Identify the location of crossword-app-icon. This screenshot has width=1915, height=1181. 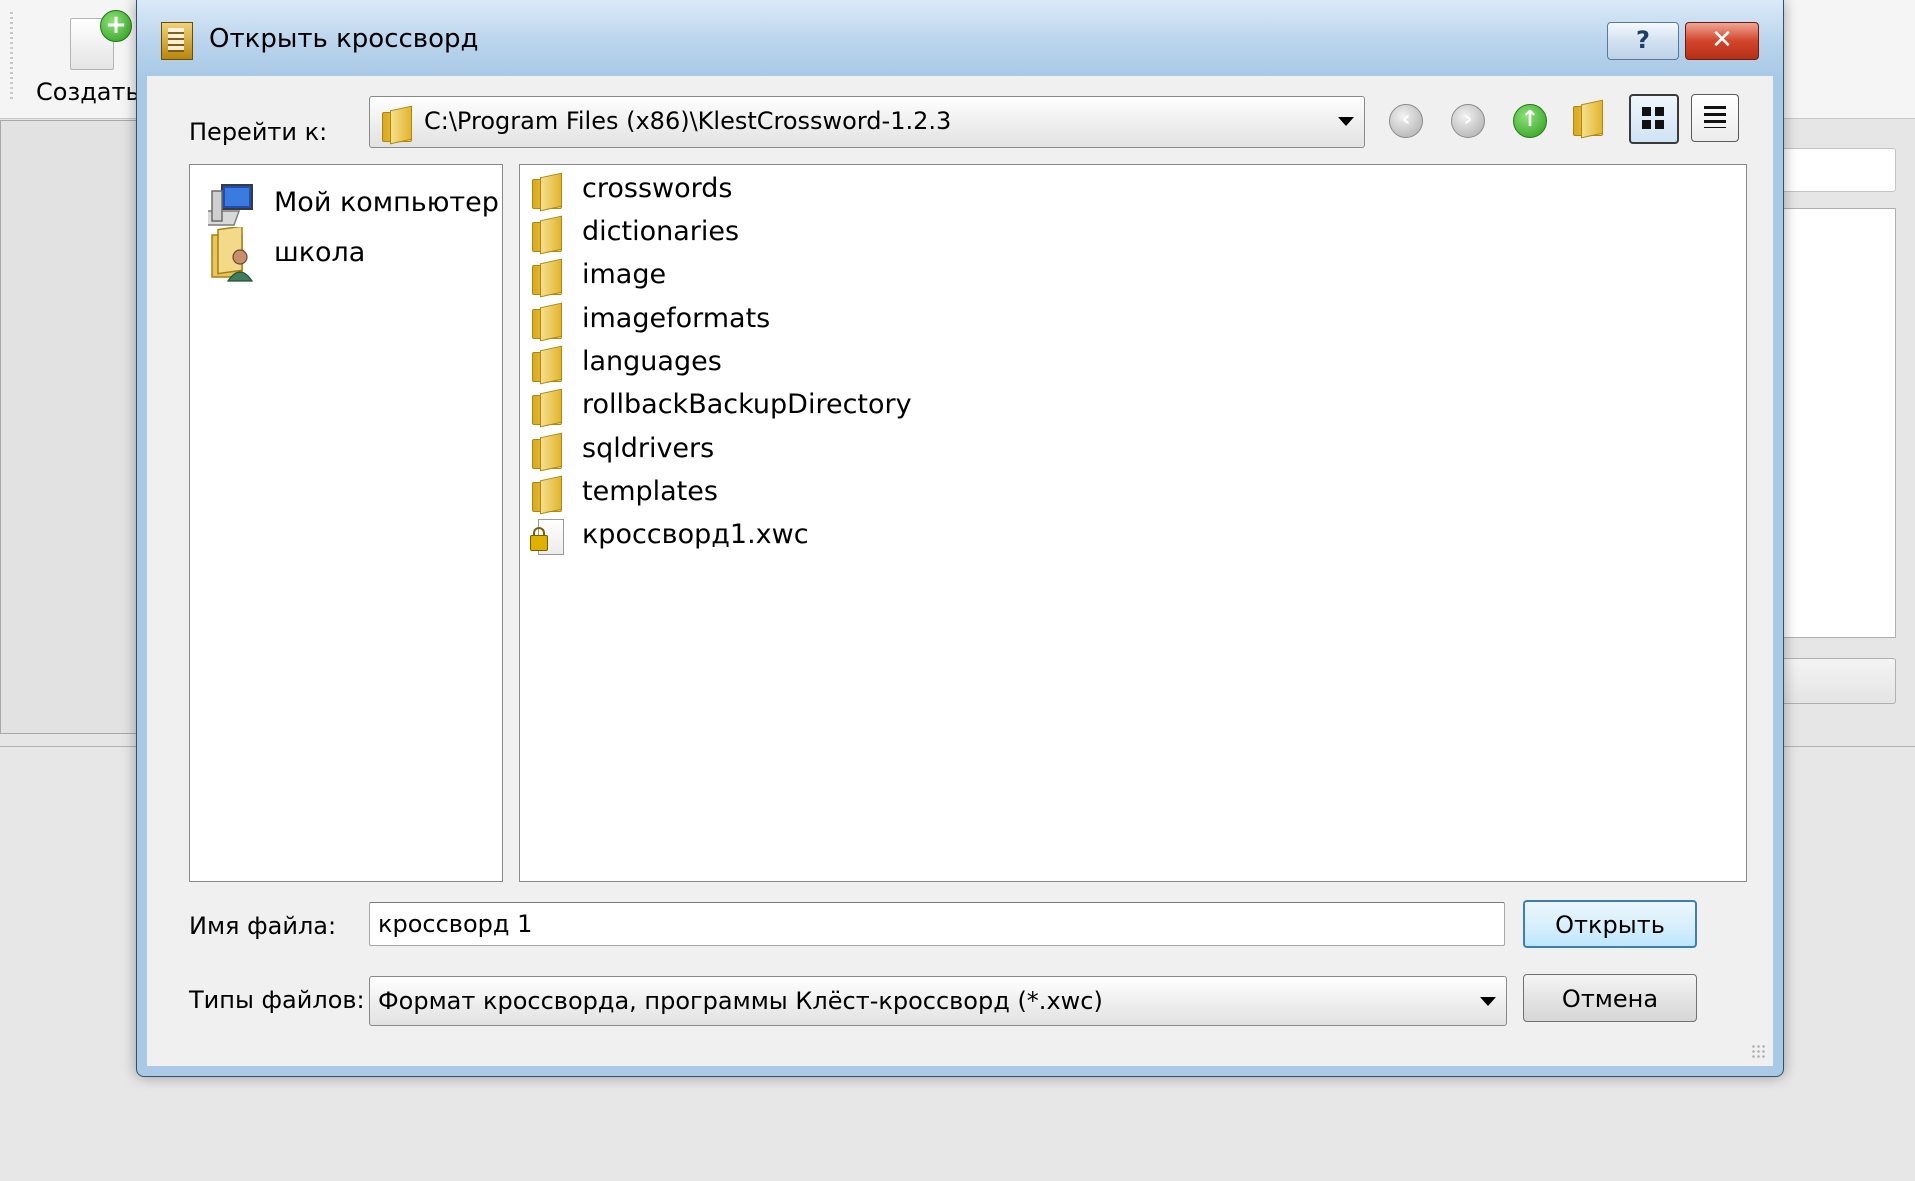
(177, 41).